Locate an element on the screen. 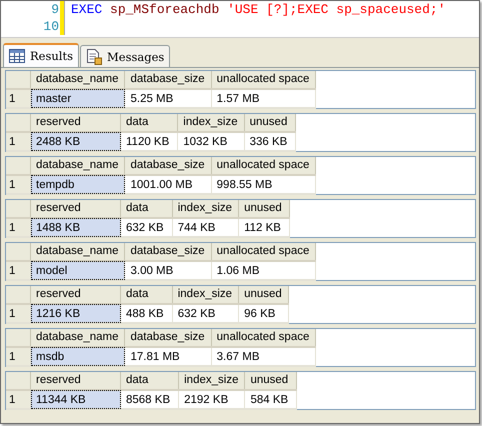 Image resolution: width=482 pixels, height=426 pixels. table-cell: 1120 KB is located at coordinates (149, 141).